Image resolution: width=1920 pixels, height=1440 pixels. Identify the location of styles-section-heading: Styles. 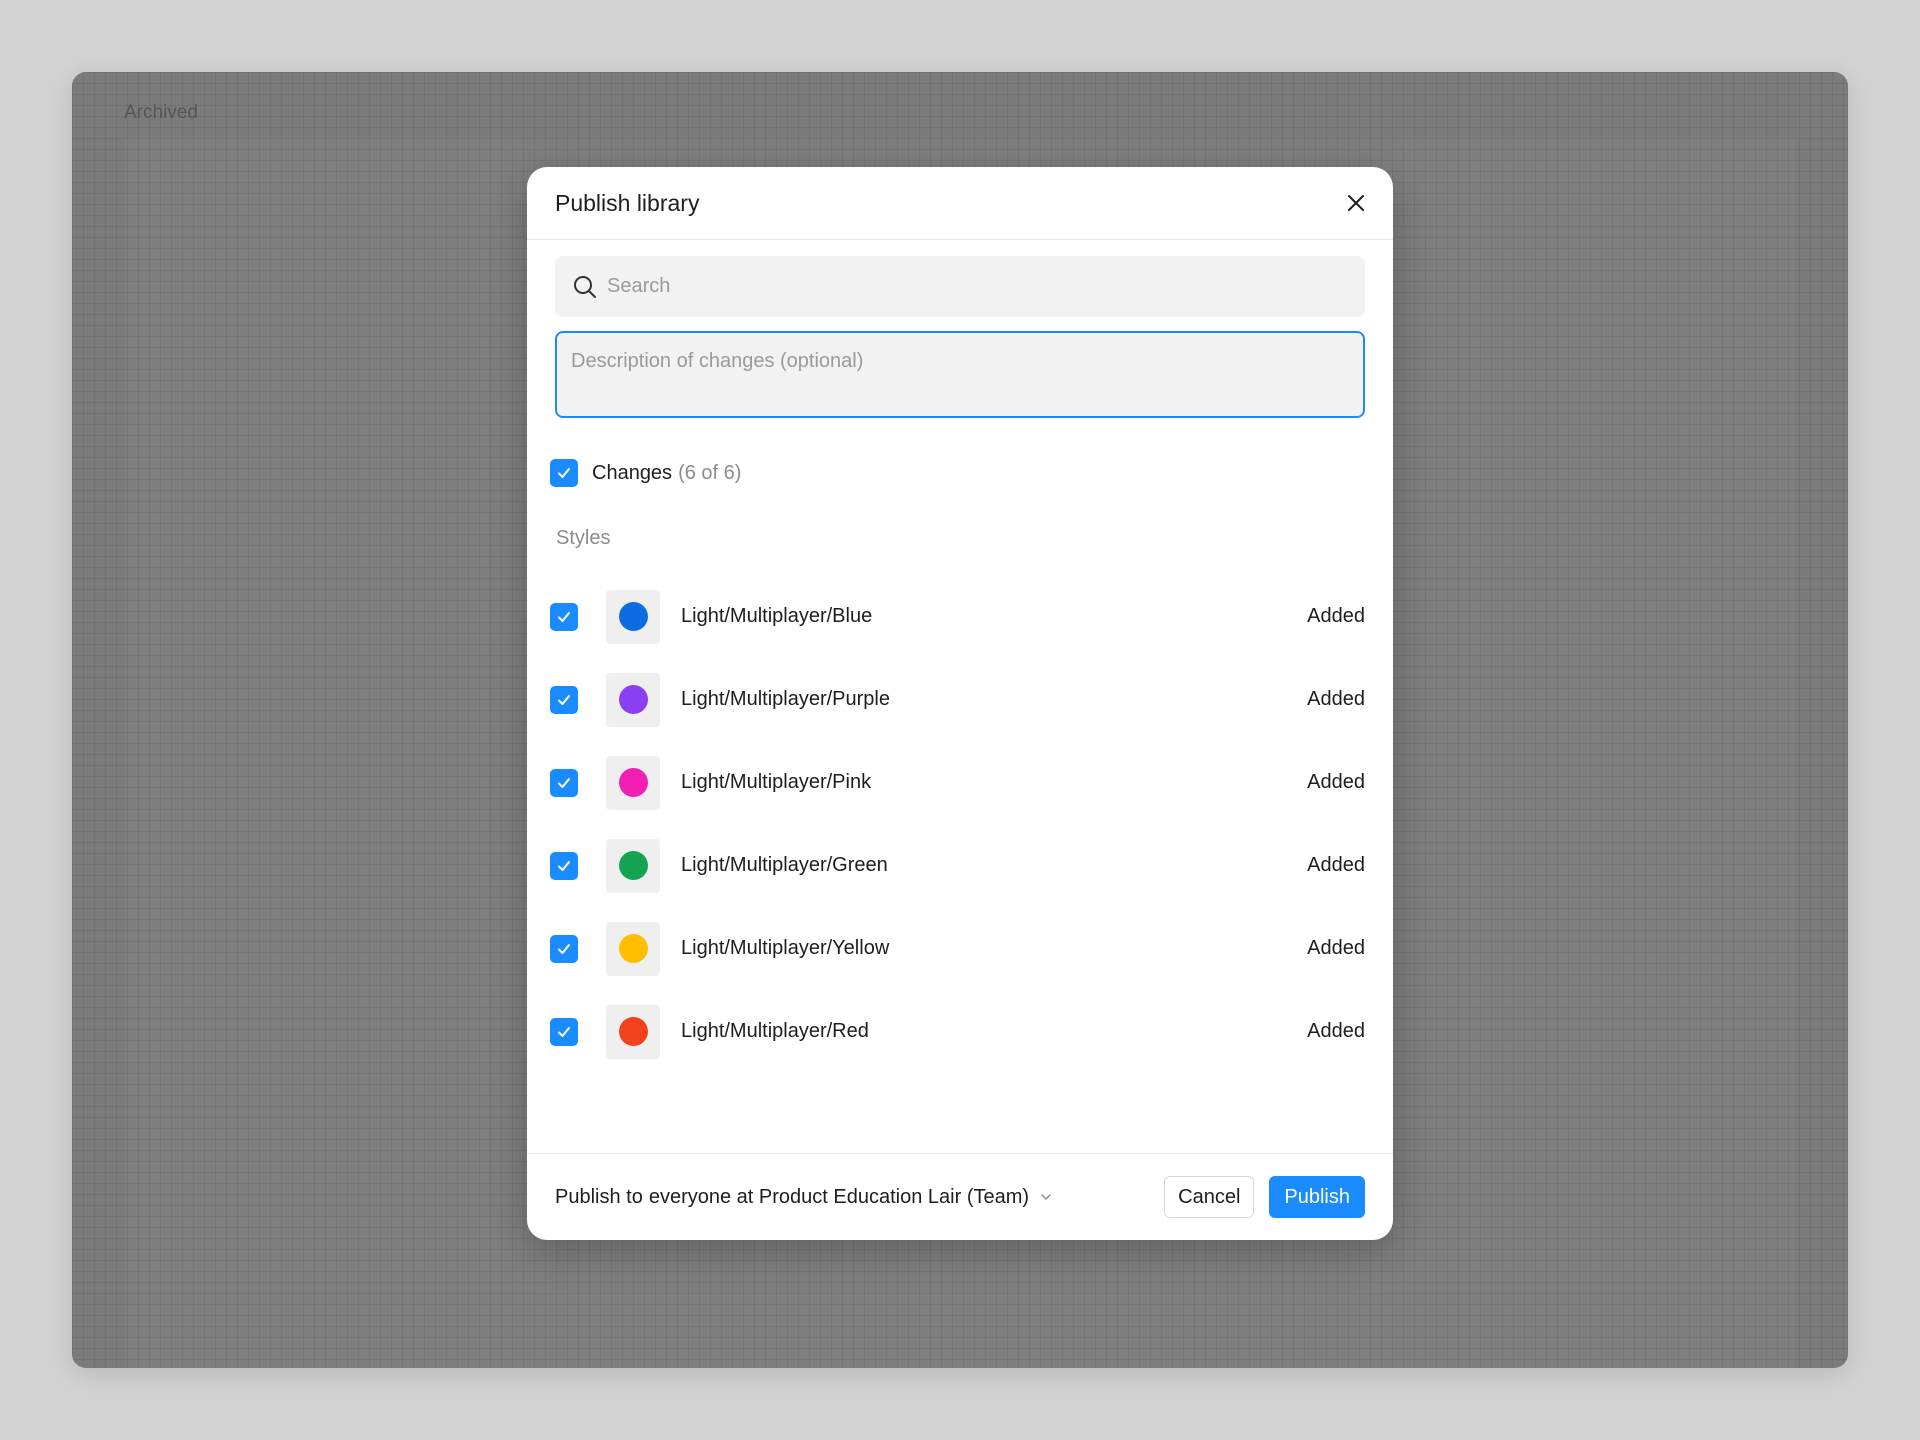
(583, 538).